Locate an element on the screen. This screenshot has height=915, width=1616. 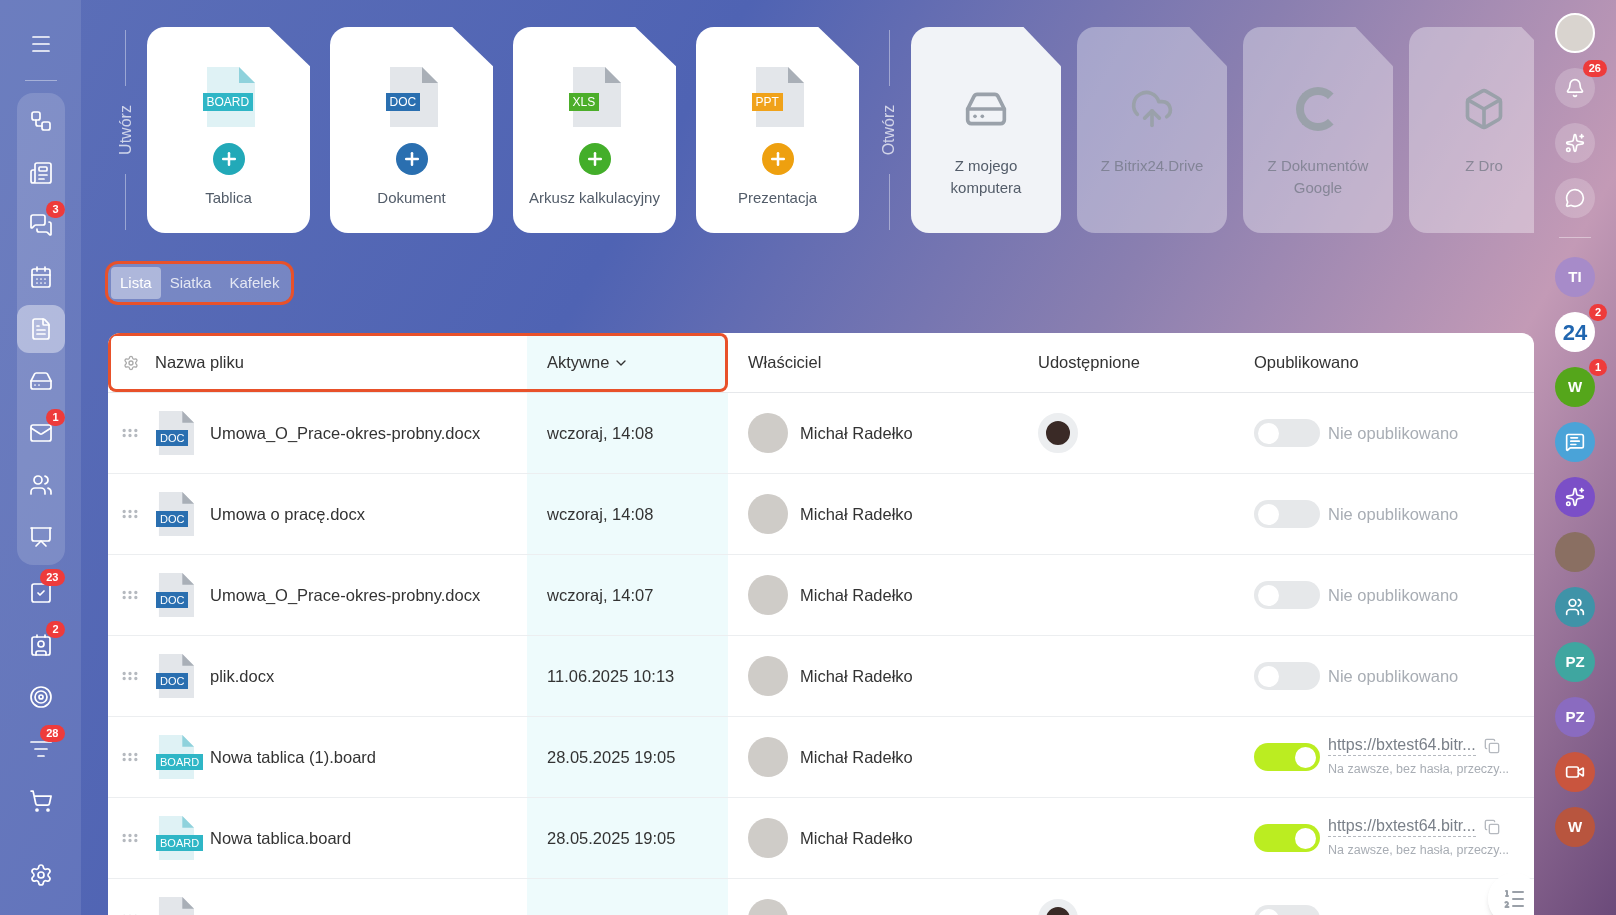
bell-icon is located at coordinates (1575, 88).